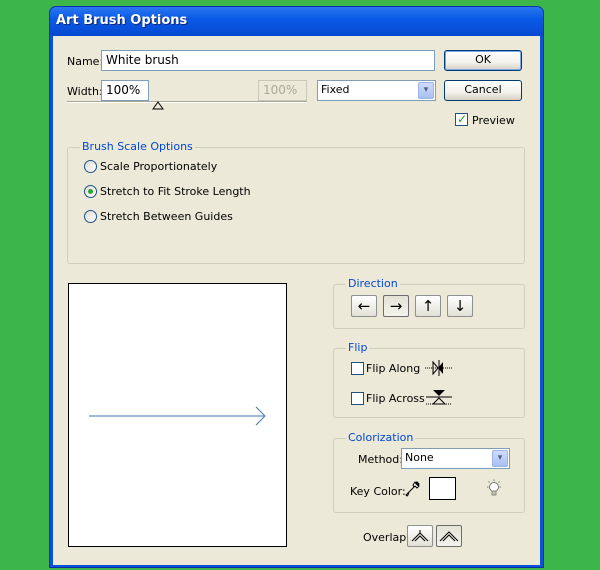  I want to click on width-slider-track, so click(187, 102).